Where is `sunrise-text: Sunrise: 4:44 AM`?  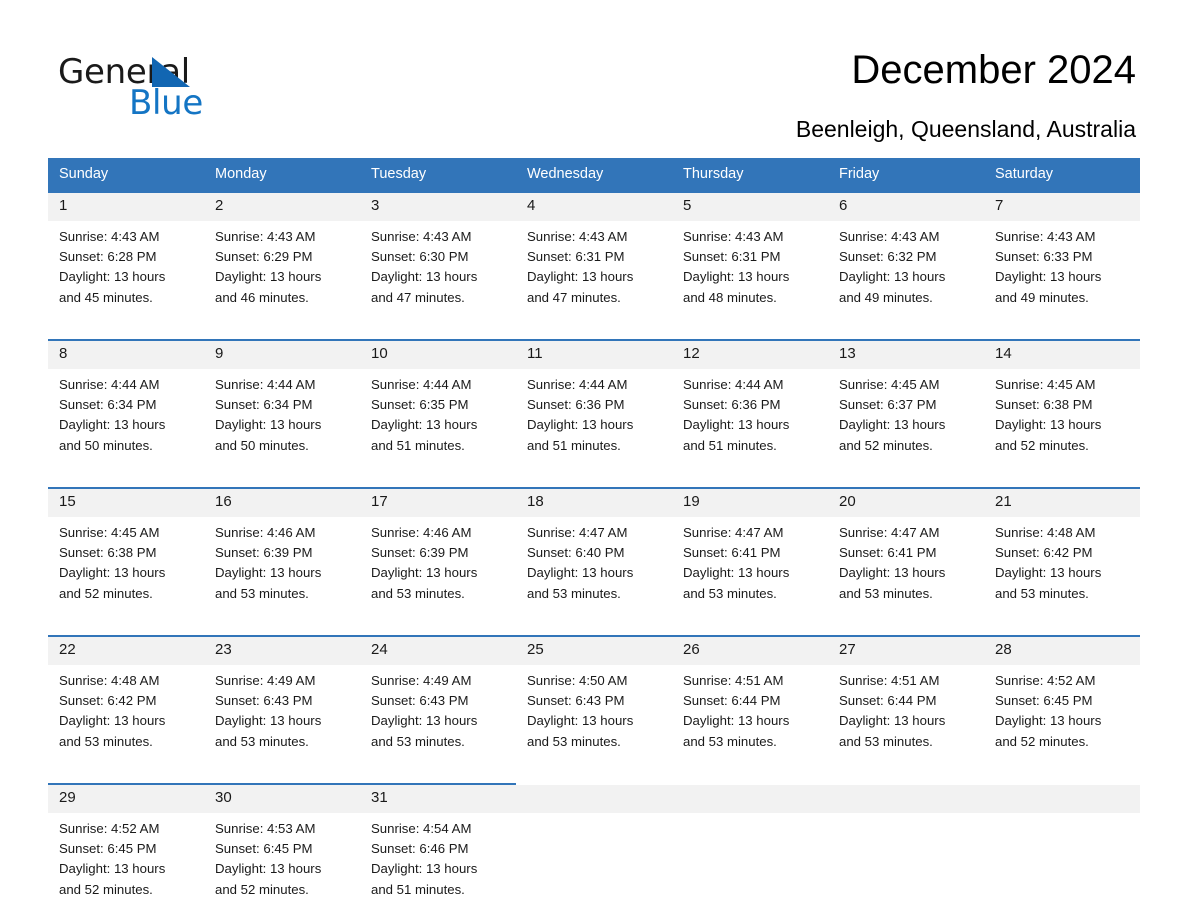
sunrise-text: Sunrise: 4:44 AM is located at coordinates (733, 384).